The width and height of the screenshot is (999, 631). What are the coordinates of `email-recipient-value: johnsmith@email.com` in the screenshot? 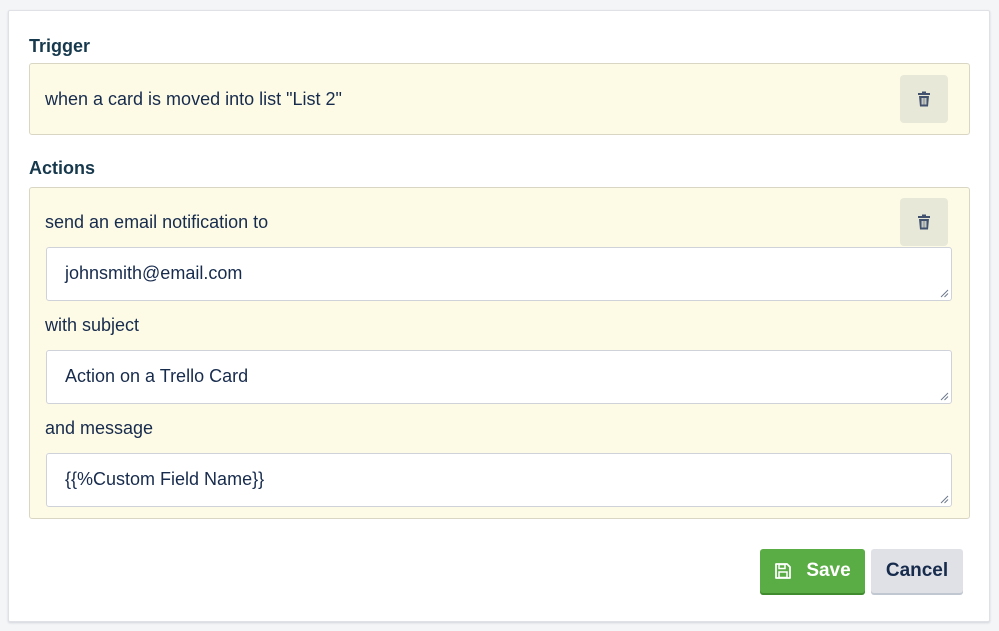 It's located at (154, 273).